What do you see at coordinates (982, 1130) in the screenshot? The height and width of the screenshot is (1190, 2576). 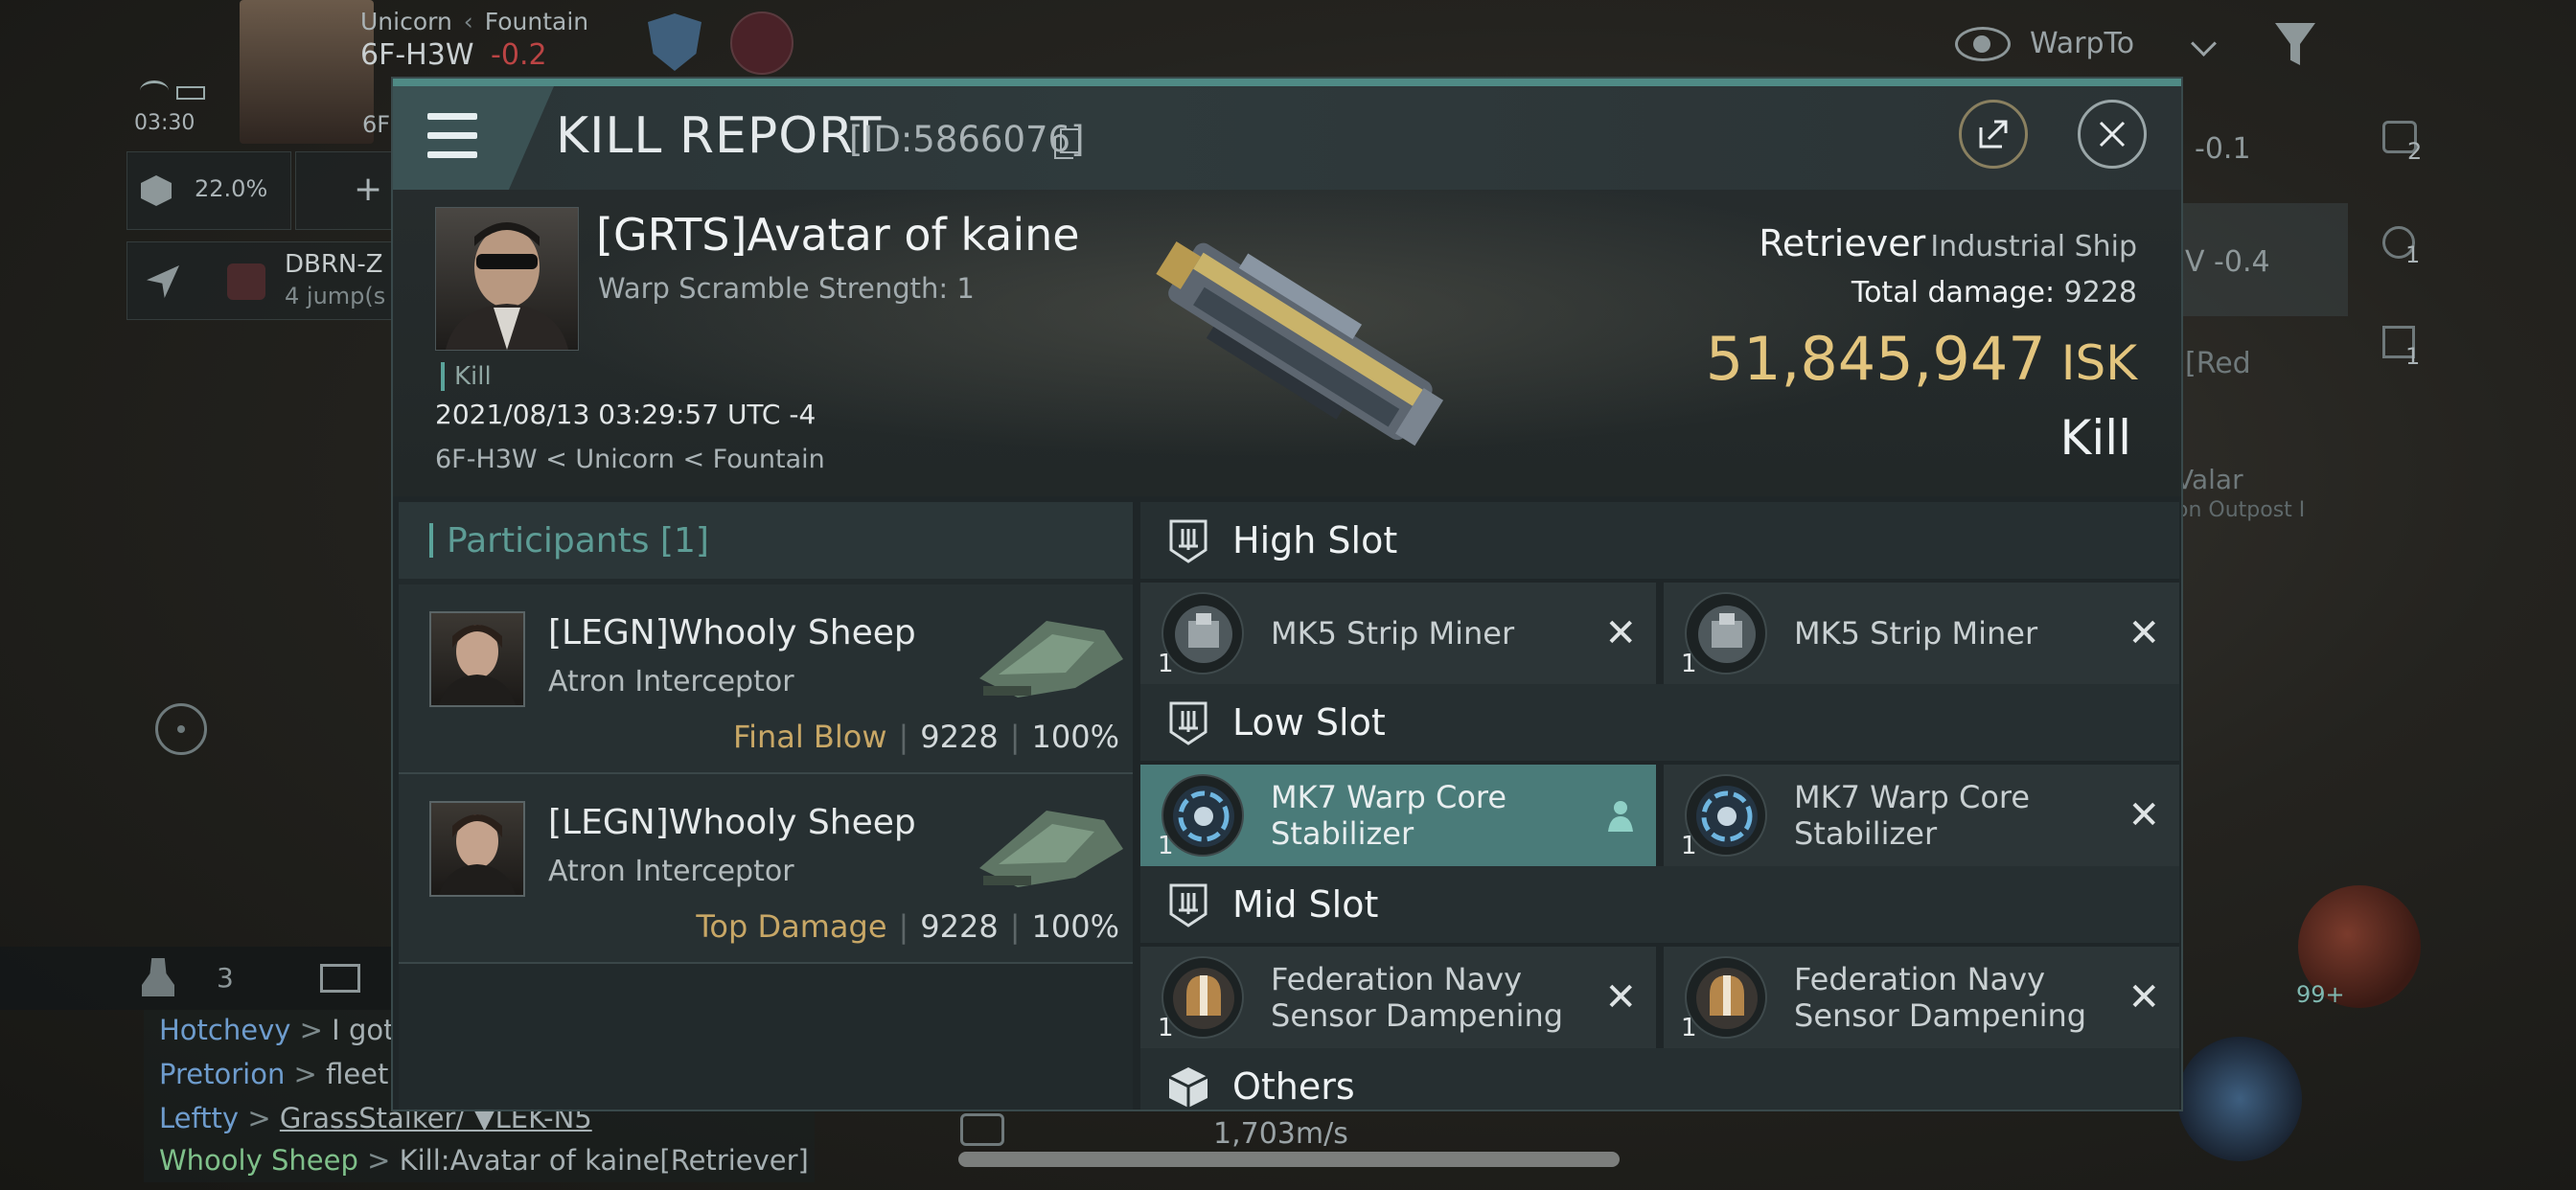 I see `camera-icon` at bounding box center [982, 1130].